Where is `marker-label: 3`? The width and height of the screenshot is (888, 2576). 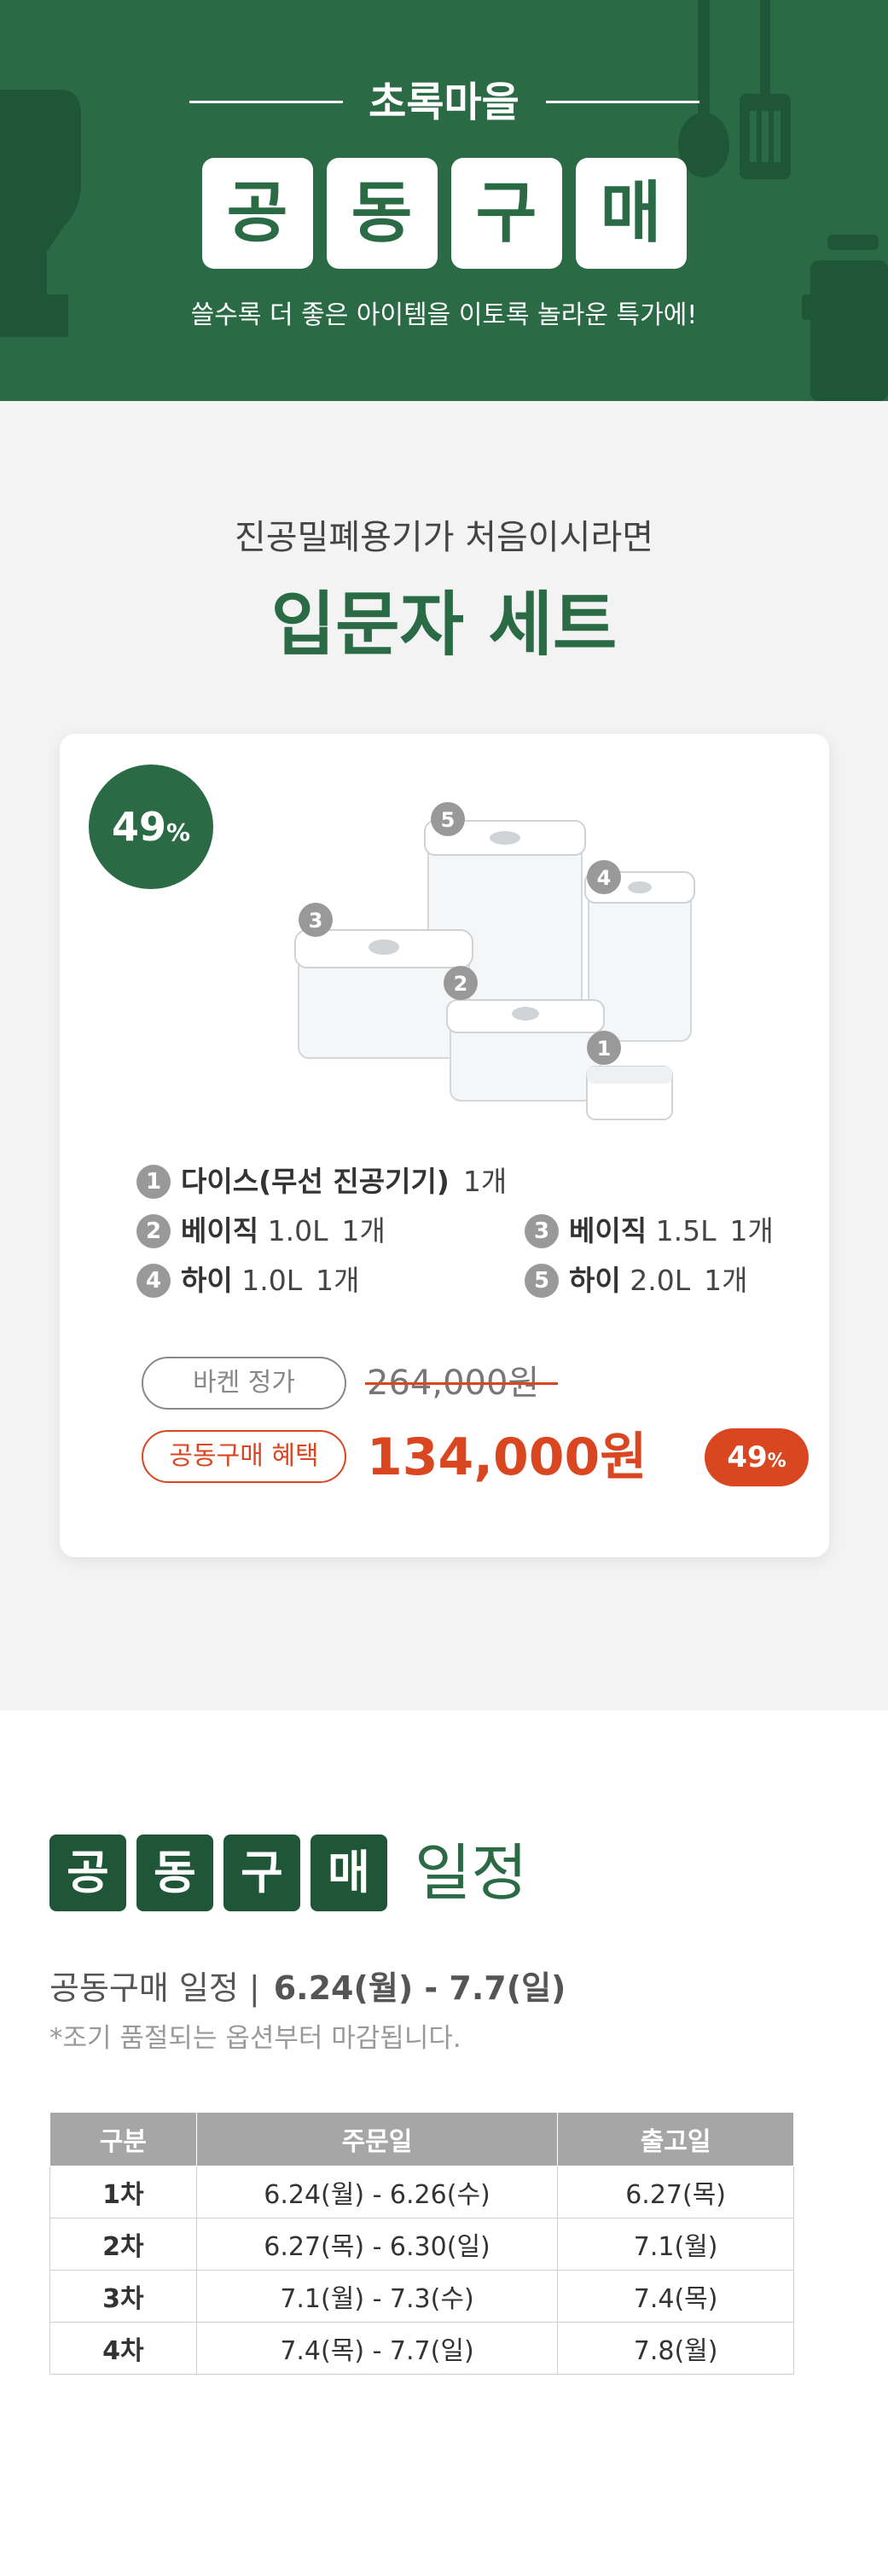
marker-label: 3 is located at coordinates (316, 921).